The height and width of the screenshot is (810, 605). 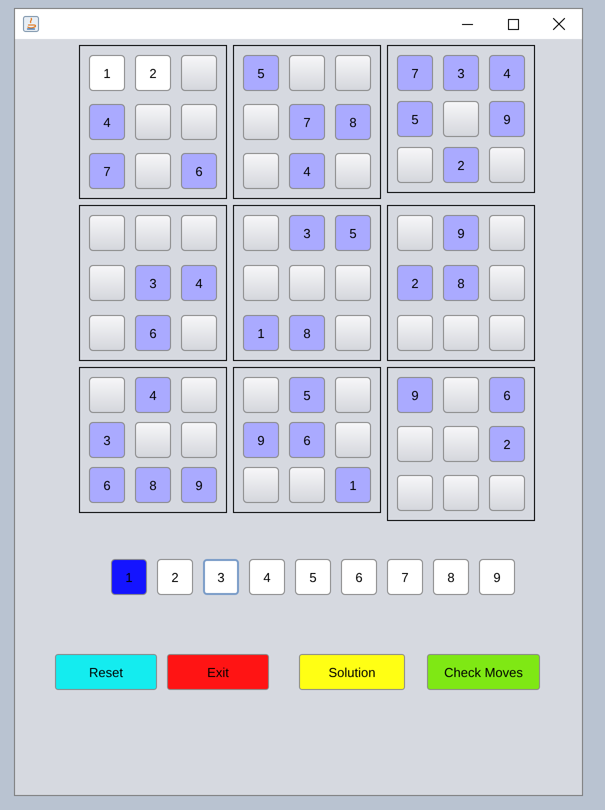 I want to click on number-button: 6, so click(x=359, y=577).